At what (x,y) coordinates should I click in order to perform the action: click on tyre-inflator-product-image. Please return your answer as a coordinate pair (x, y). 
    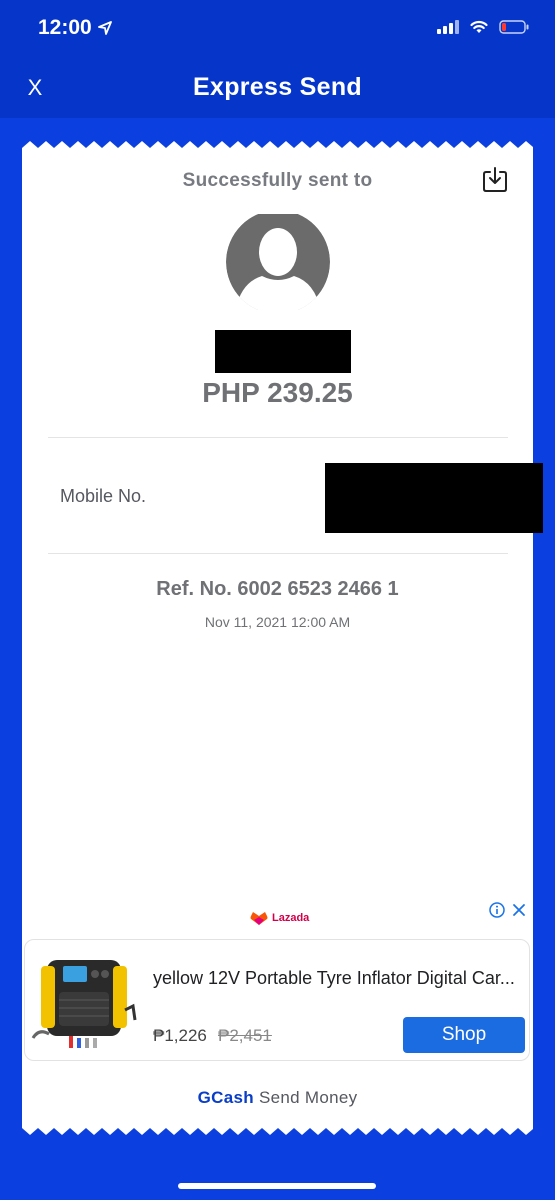
    Looking at the image, I should click on (84, 1004).